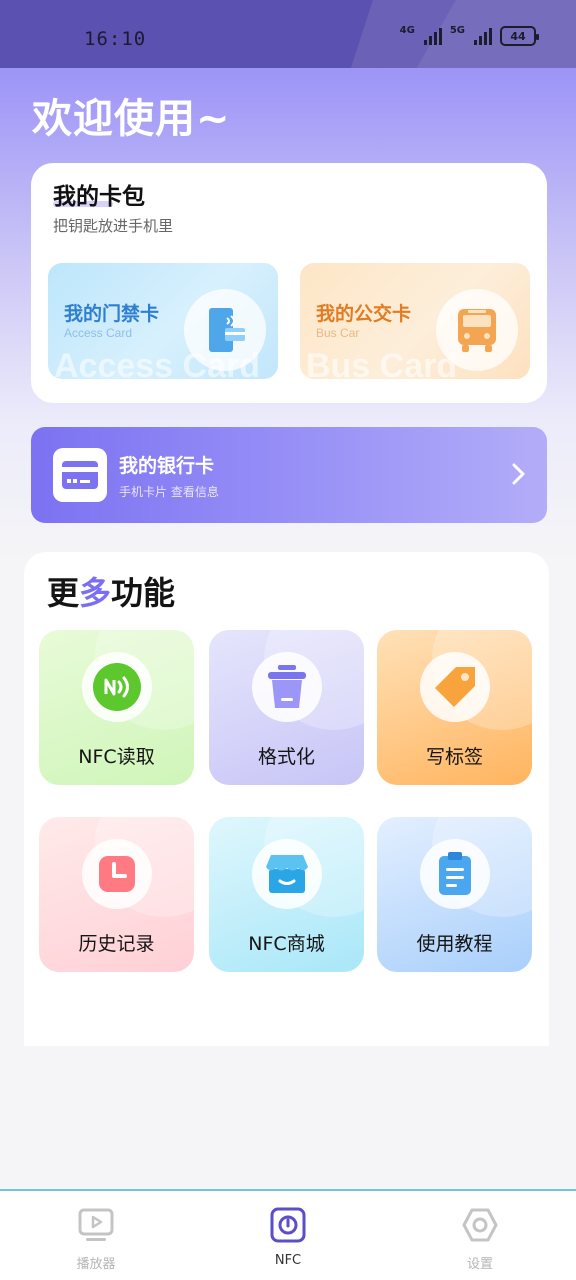 This screenshot has width=576, height=1280. What do you see at coordinates (519, 36) in the screenshot?
I see `battery-icon: 44` at bounding box center [519, 36].